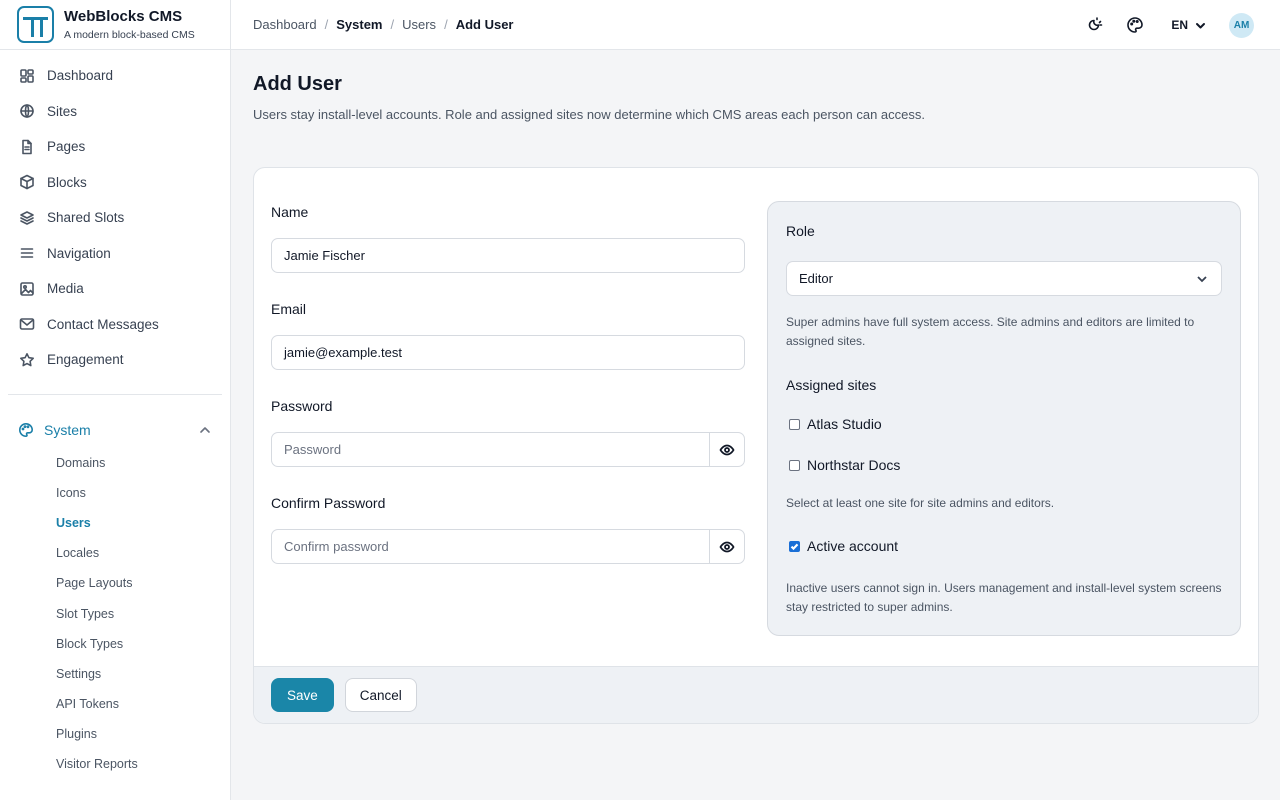  I want to click on sidebar-item-label: Blocks, so click(67, 182).